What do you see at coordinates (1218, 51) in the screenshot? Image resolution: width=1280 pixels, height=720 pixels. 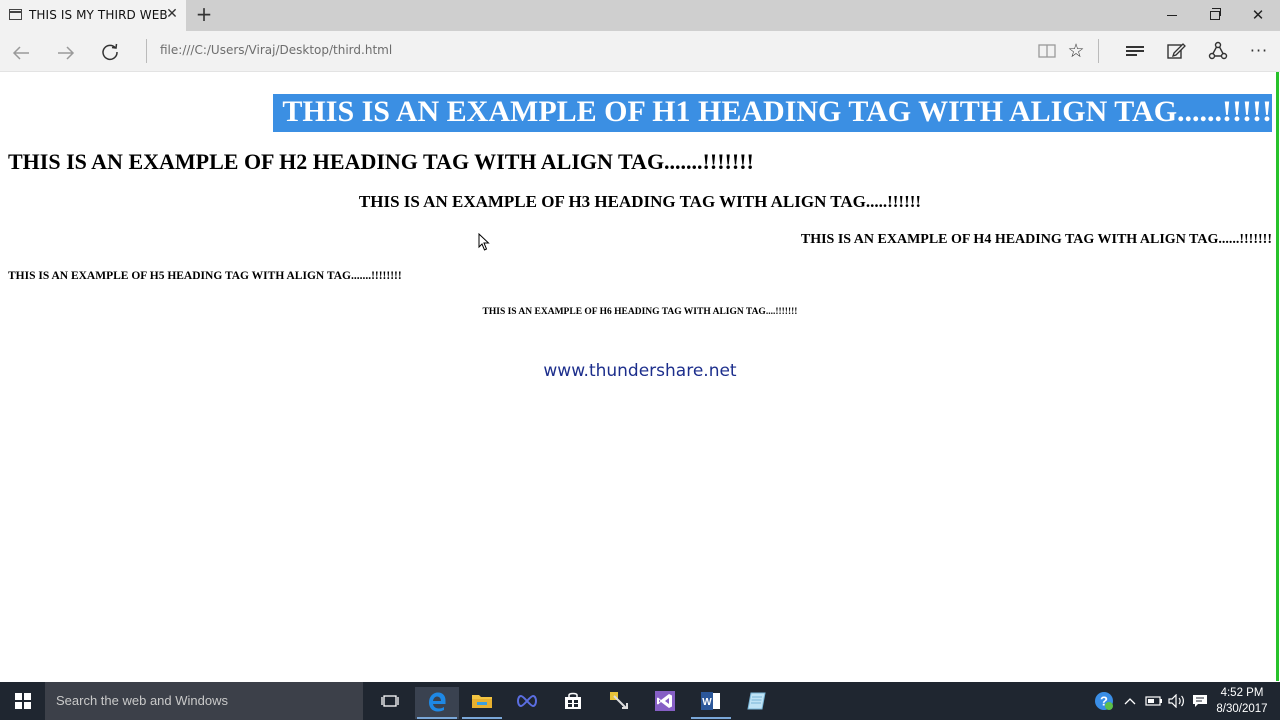 I see `share-icon` at bounding box center [1218, 51].